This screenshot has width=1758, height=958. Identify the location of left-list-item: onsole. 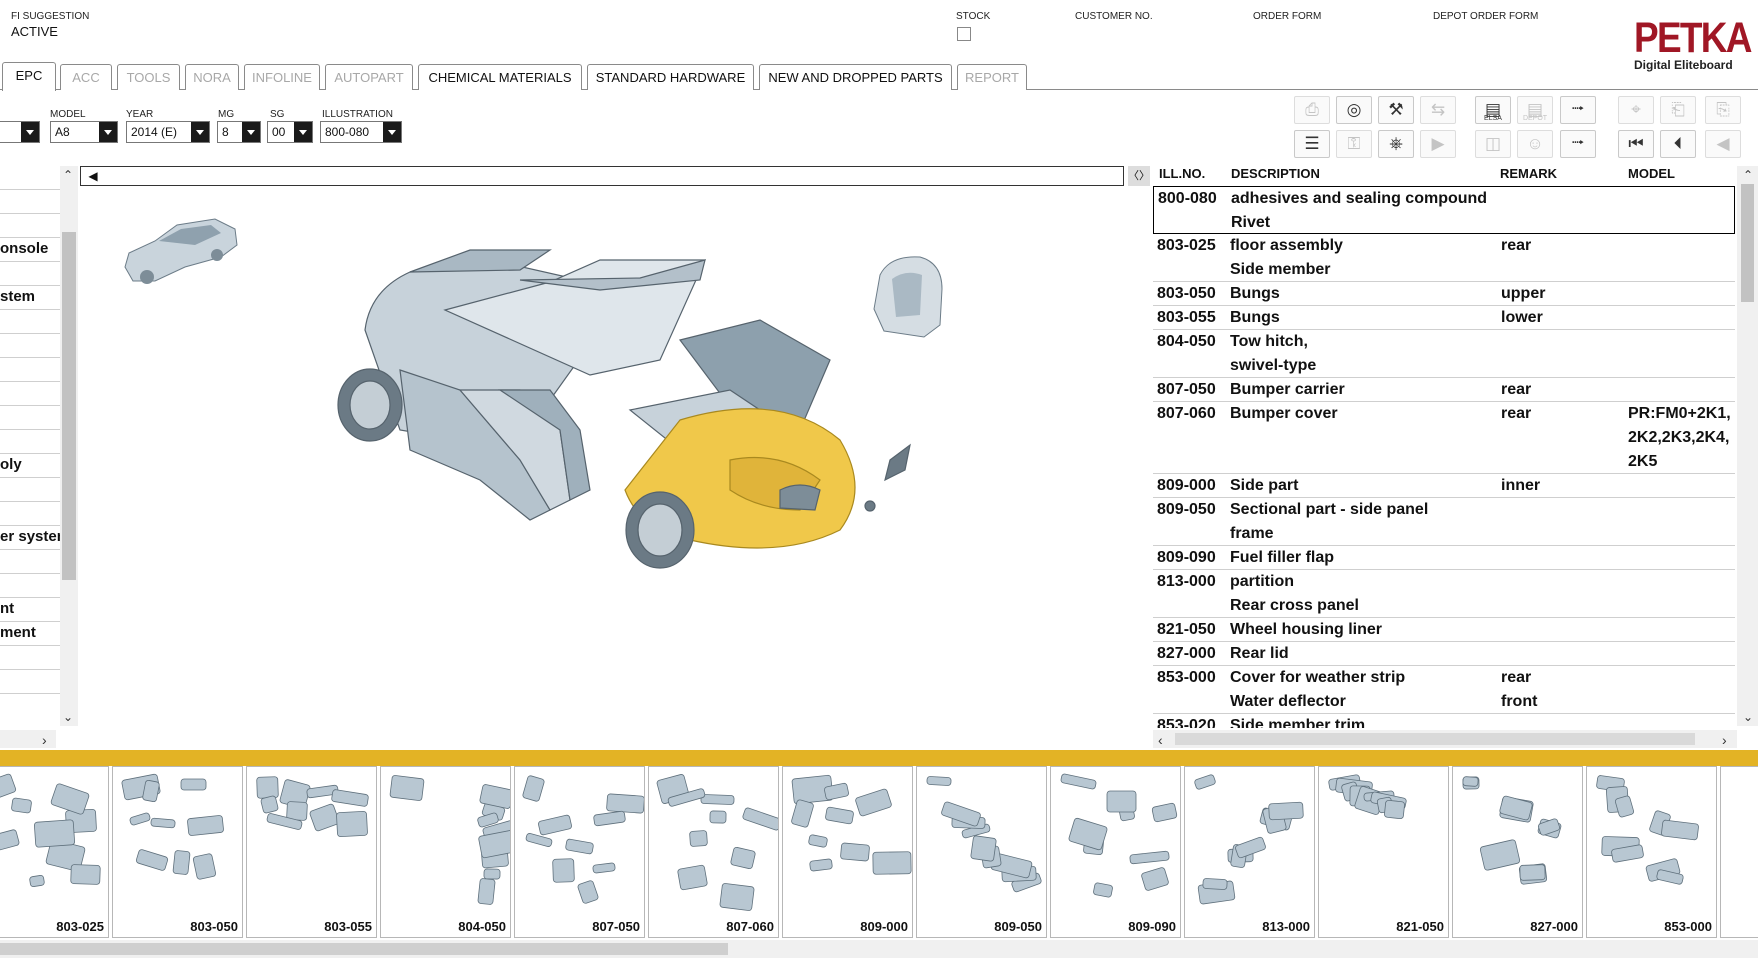
(30, 250).